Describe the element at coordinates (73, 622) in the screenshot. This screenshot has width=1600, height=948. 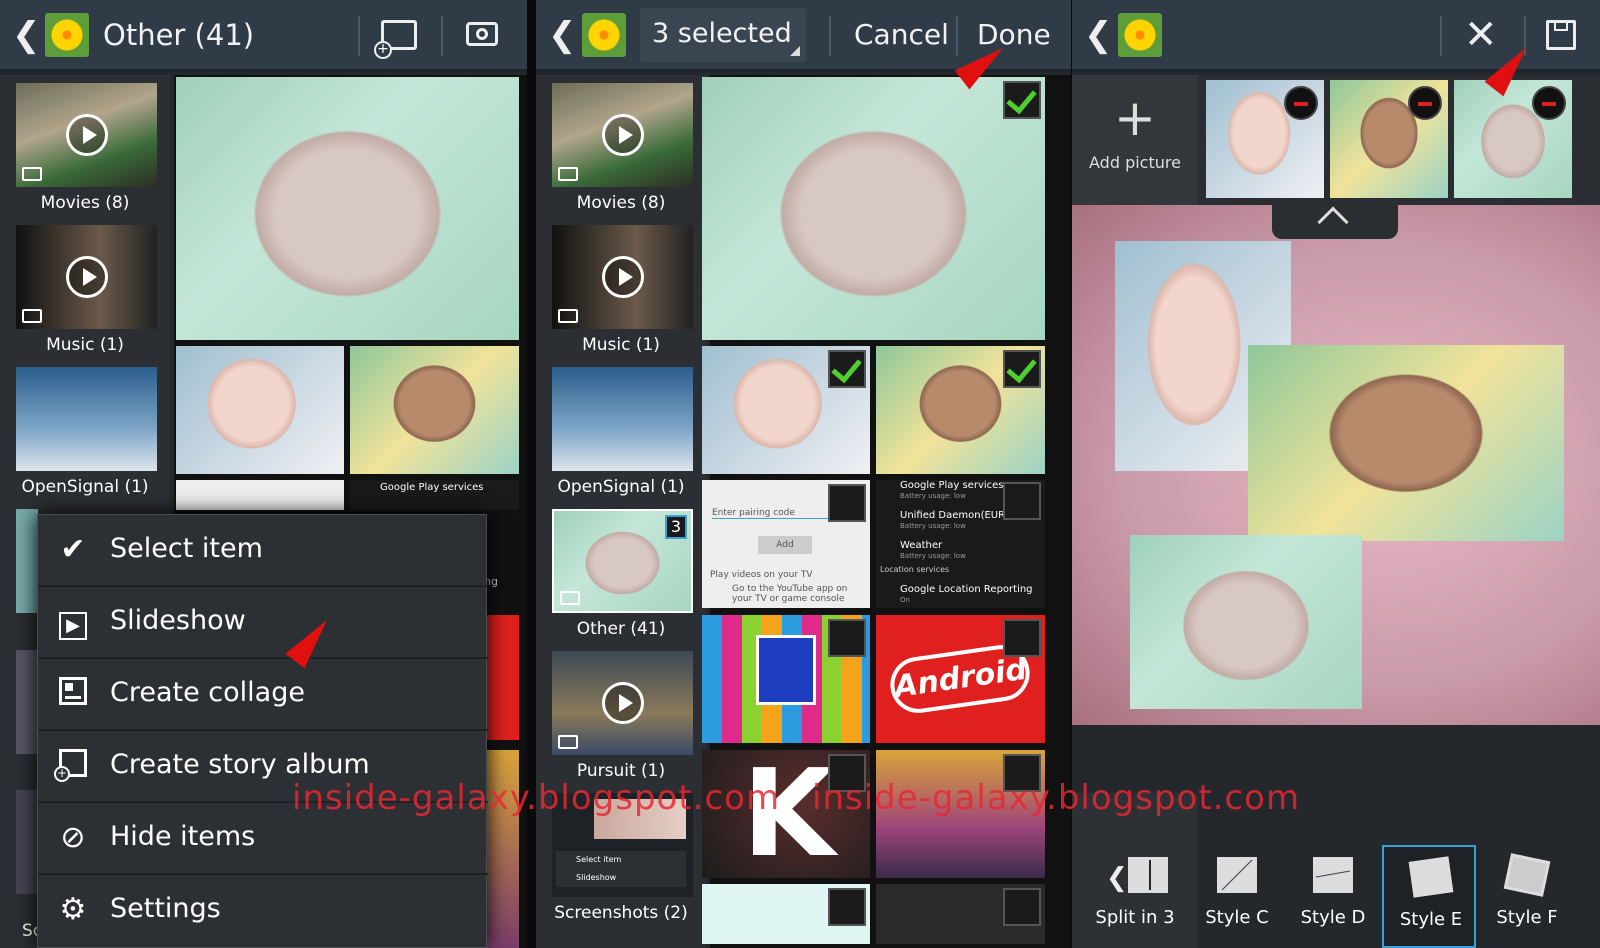
I see `play-icon: ▶` at that location.